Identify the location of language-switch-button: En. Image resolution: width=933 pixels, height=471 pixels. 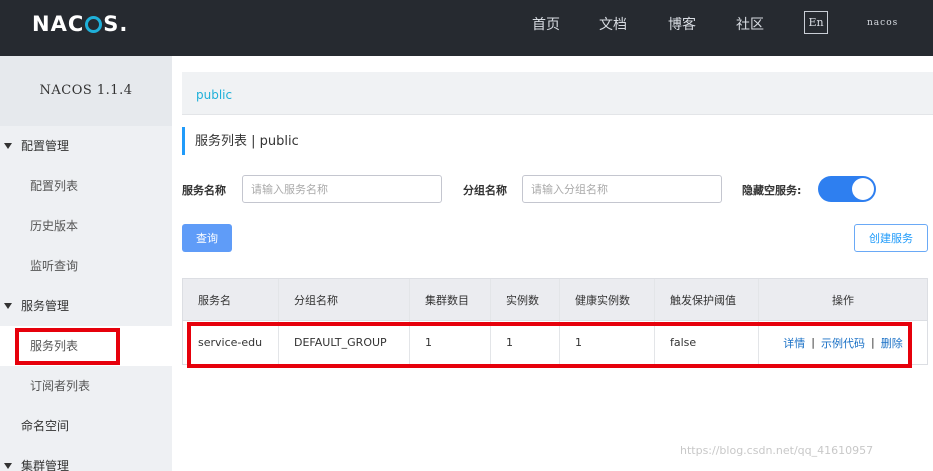
(816, 22).